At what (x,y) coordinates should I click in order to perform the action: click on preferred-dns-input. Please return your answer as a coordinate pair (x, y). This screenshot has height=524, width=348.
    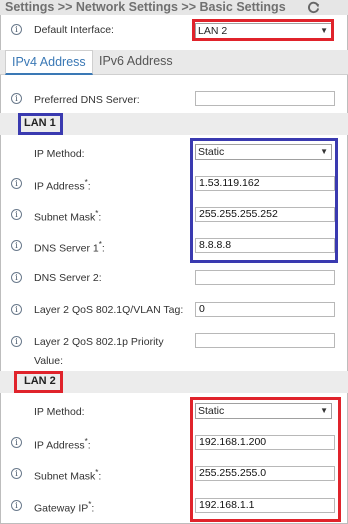
    Looking at the image, I should click on (265, 98).